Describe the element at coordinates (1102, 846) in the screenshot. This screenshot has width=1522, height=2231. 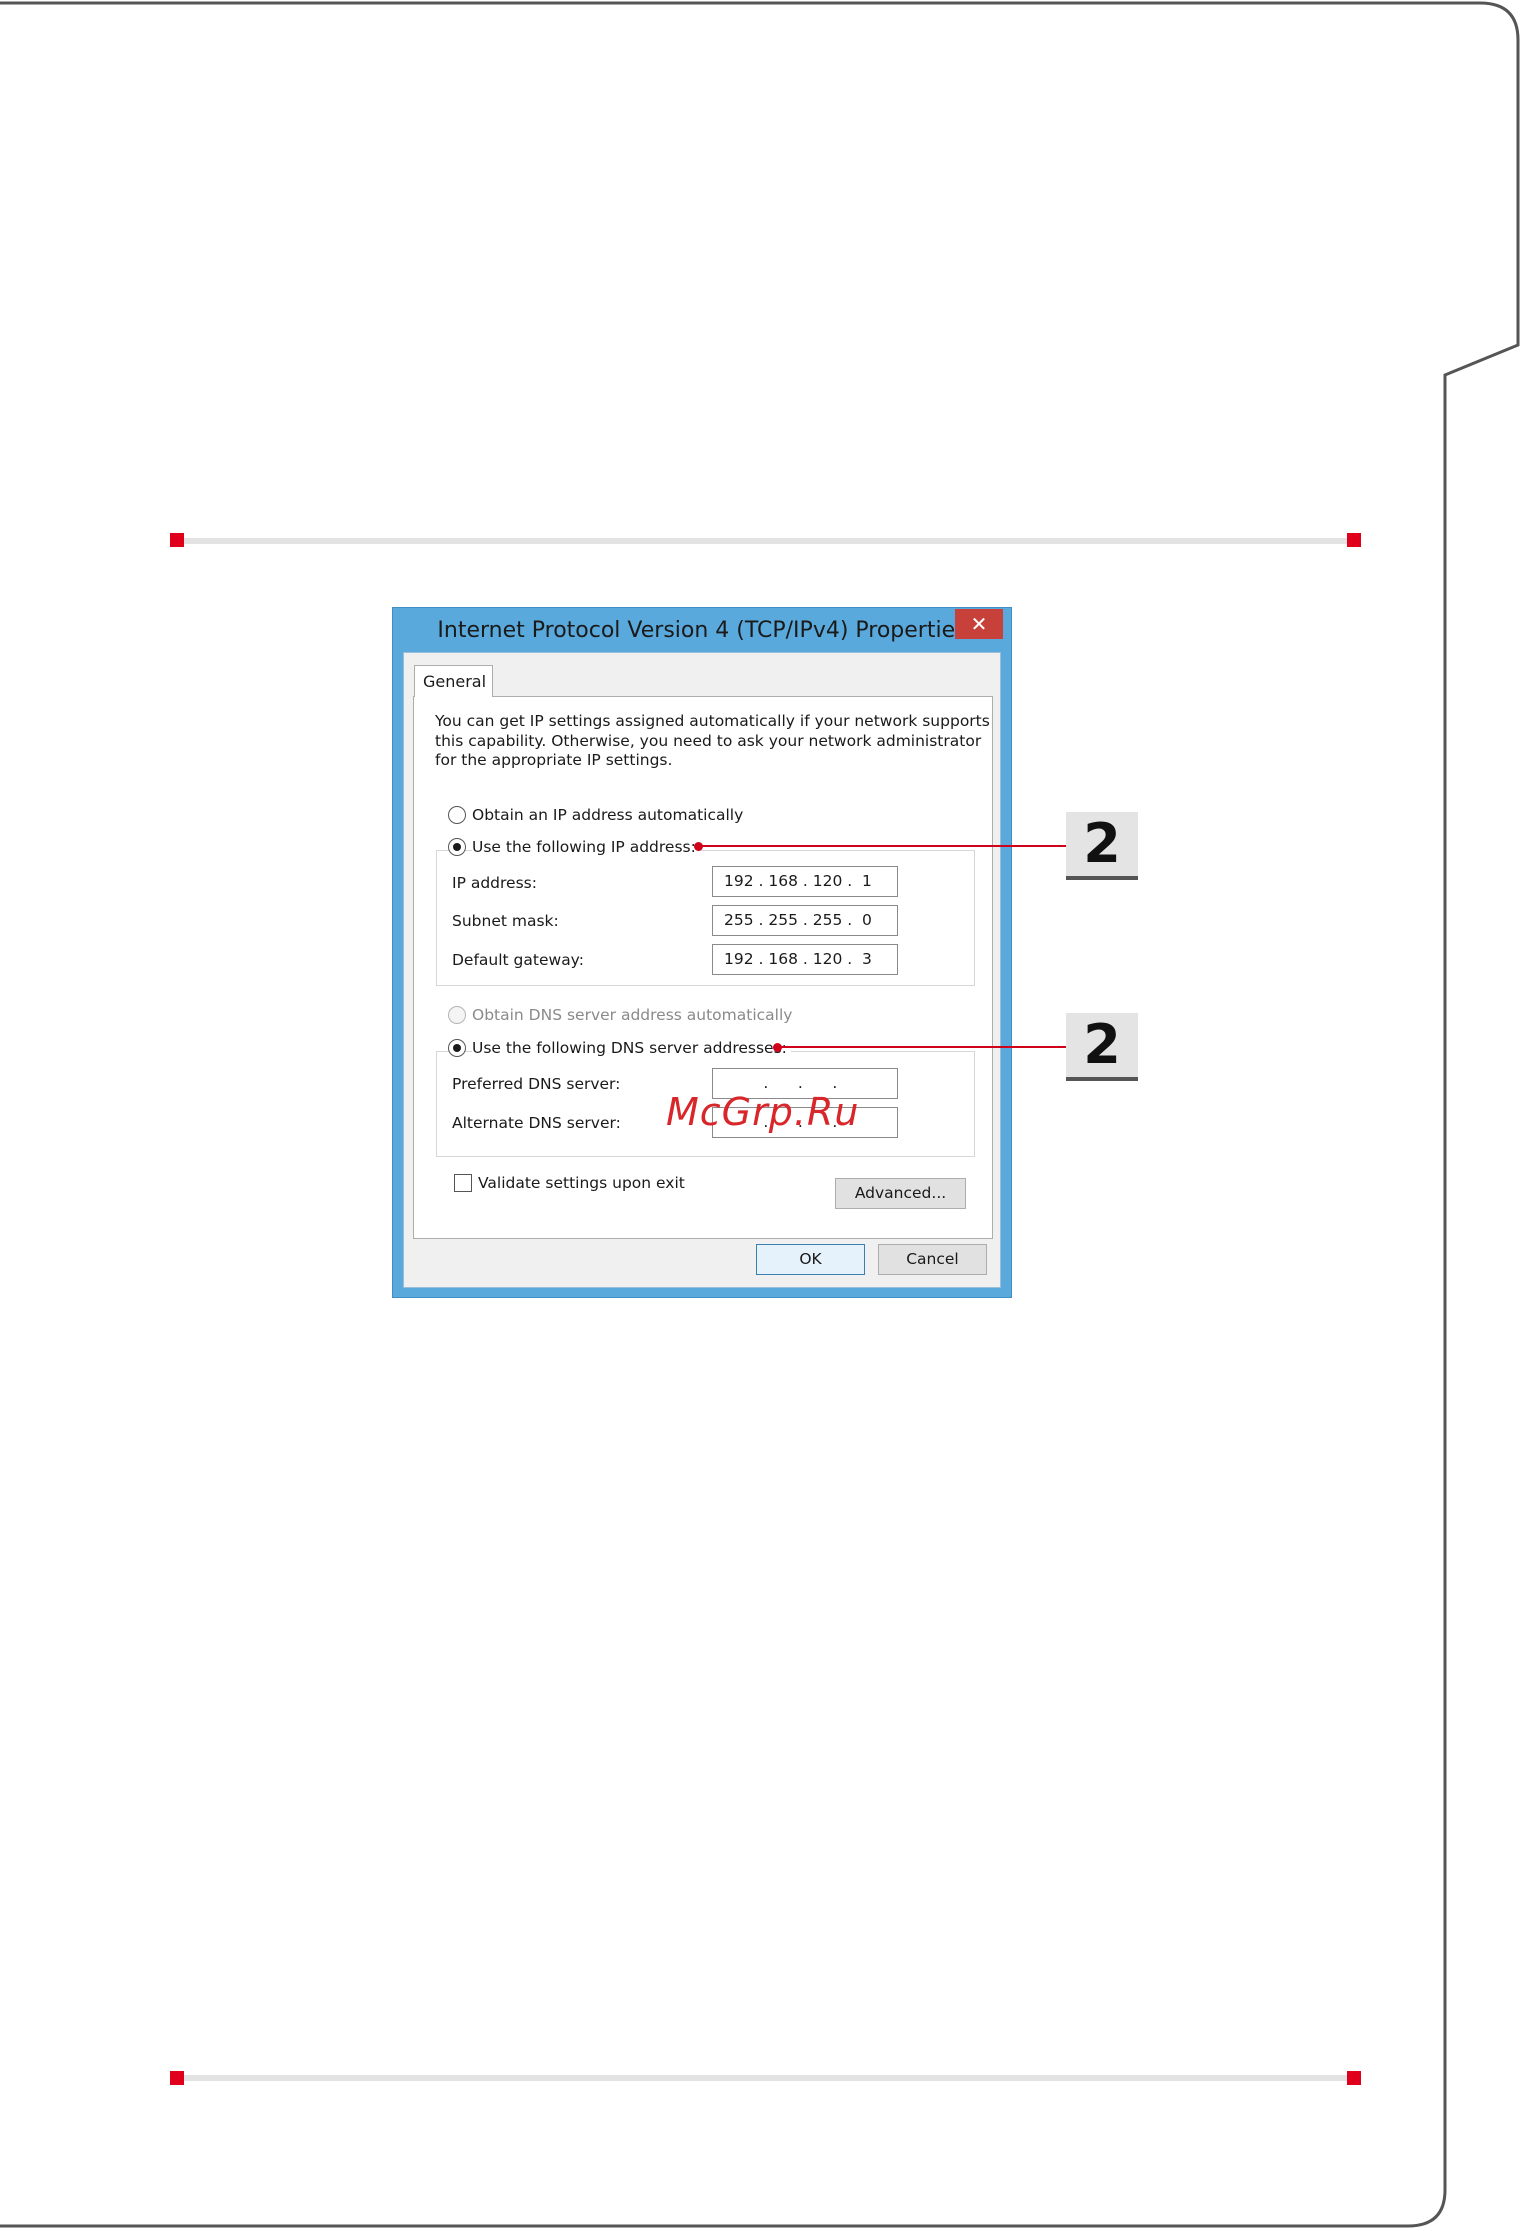
I see `callout-badge-ip: 2` at that location.